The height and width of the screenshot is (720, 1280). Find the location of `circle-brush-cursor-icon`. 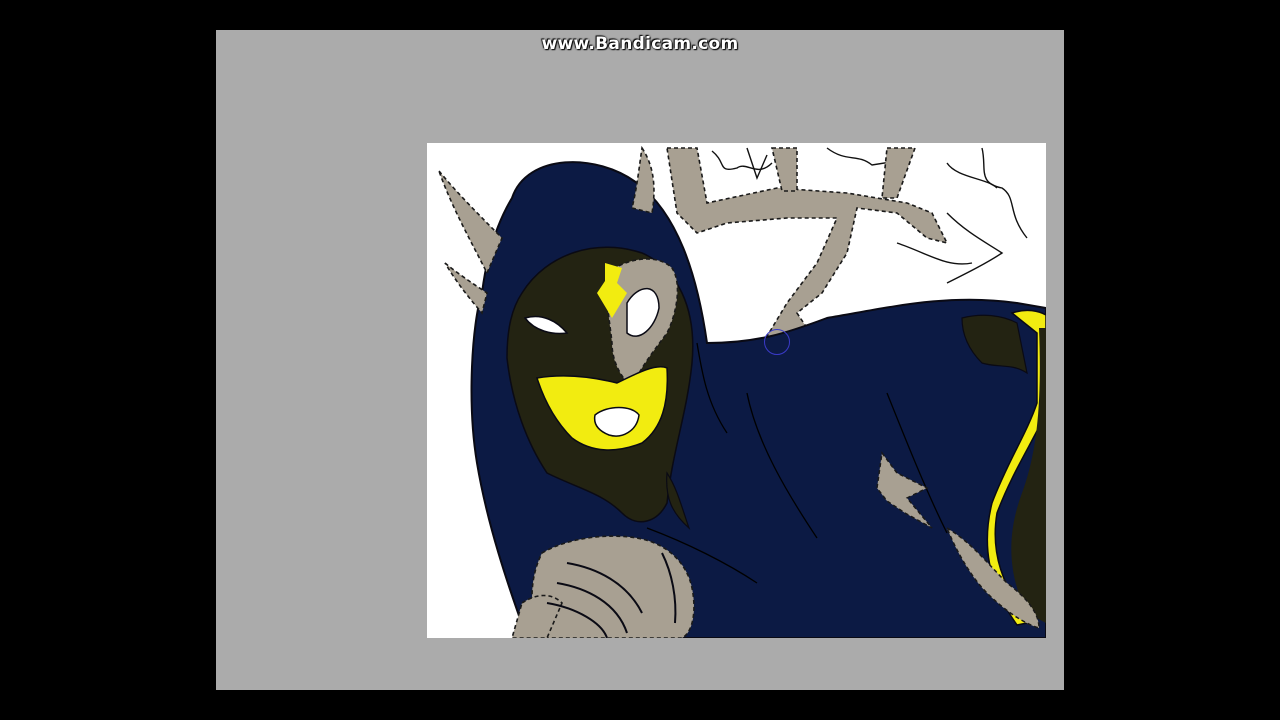

circle-brush-cursor-icon is located at coordinates (777, 342).